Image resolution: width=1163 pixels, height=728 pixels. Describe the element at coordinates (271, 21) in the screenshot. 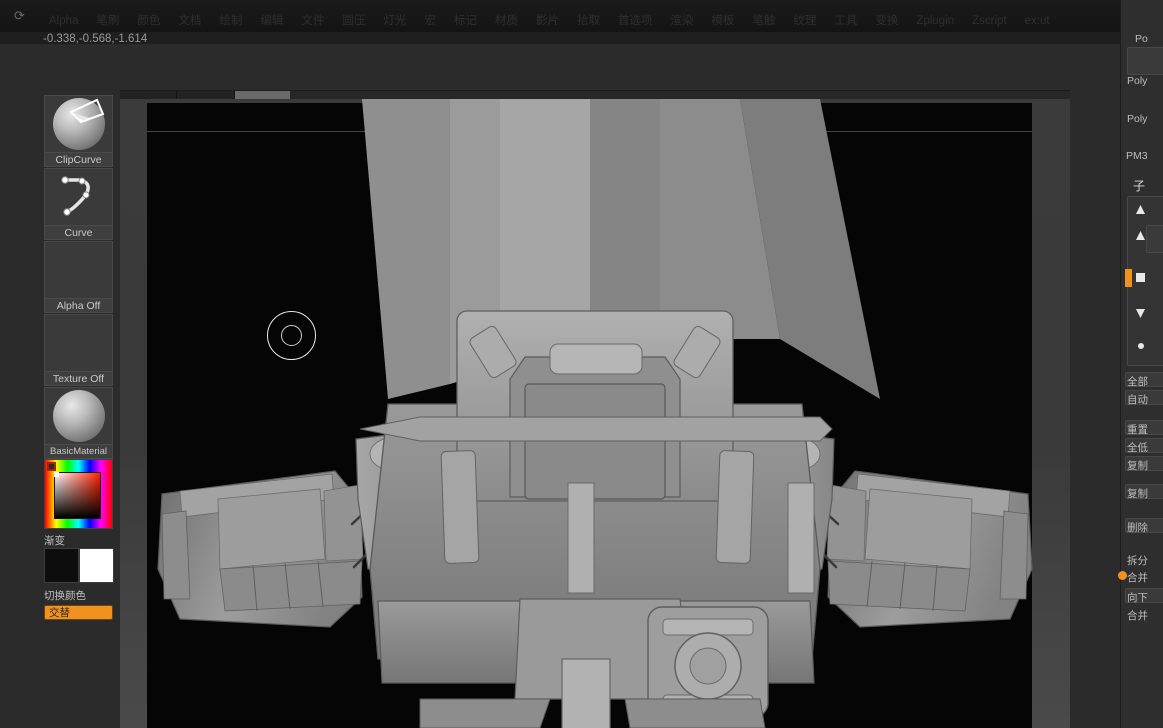

I see `menu-item-5: 编辑` at that location.